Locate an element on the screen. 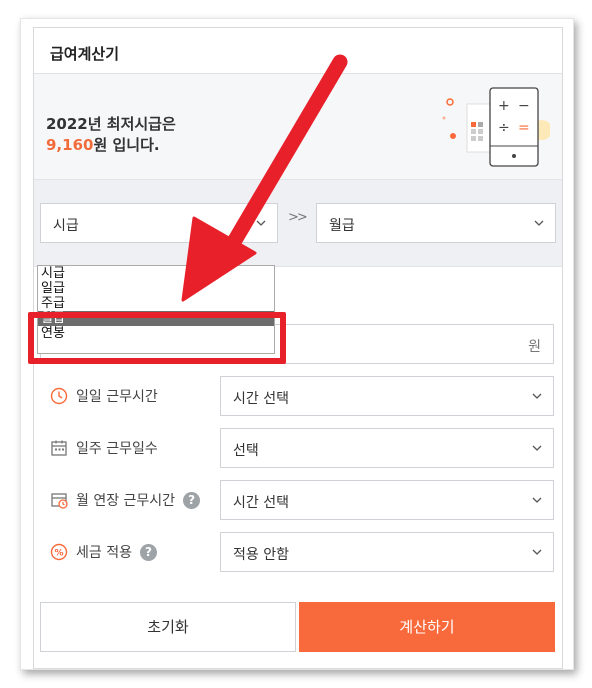 This screenshot has height=688, width=592. dropdown-option: 주급 is located at coordinates (156, 303).